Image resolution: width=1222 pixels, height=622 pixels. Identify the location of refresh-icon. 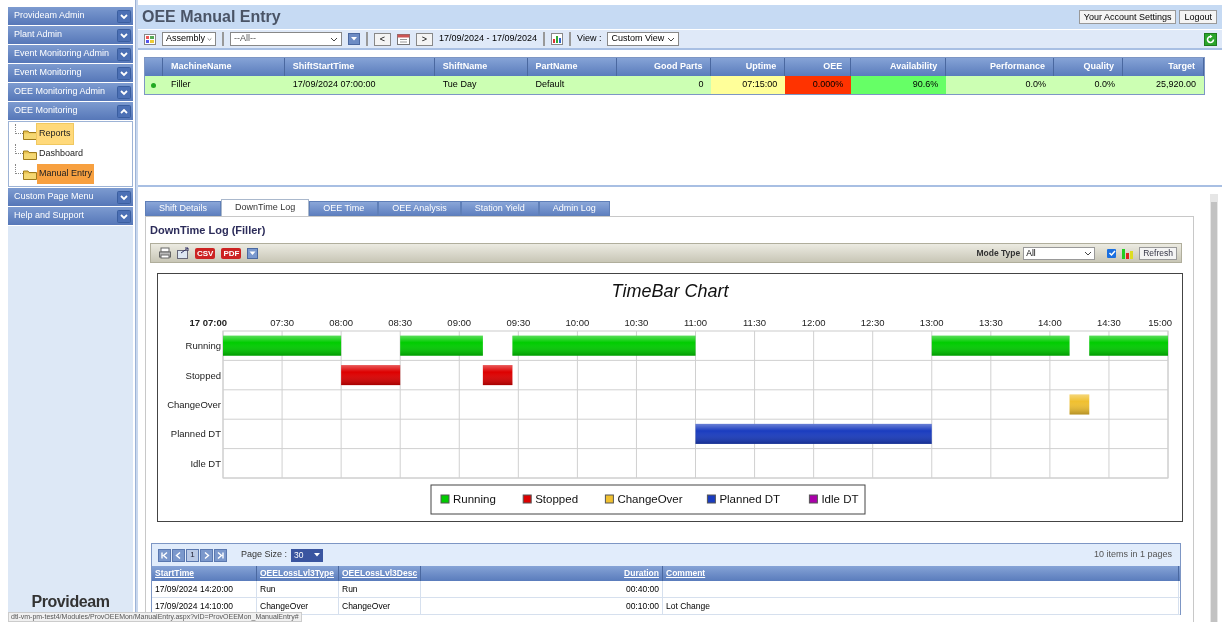
(1210, 39).